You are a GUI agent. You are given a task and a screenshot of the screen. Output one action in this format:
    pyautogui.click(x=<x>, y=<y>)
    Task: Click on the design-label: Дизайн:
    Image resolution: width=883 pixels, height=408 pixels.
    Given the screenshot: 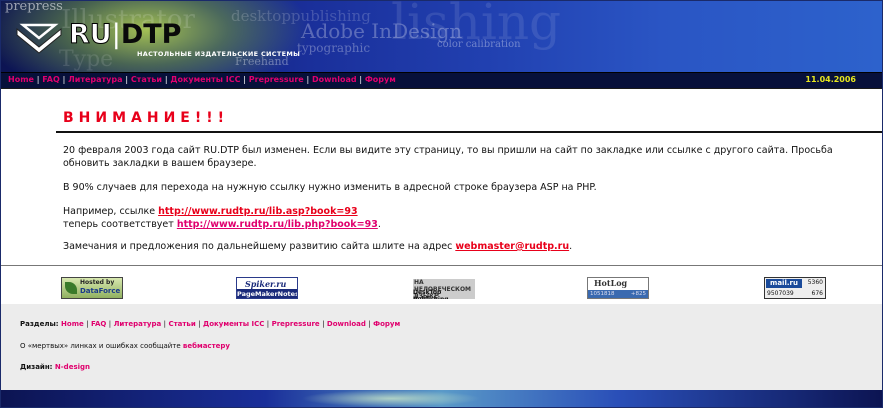 What is the action you would take?
    pyautogui.click(x=36, y=367)
    